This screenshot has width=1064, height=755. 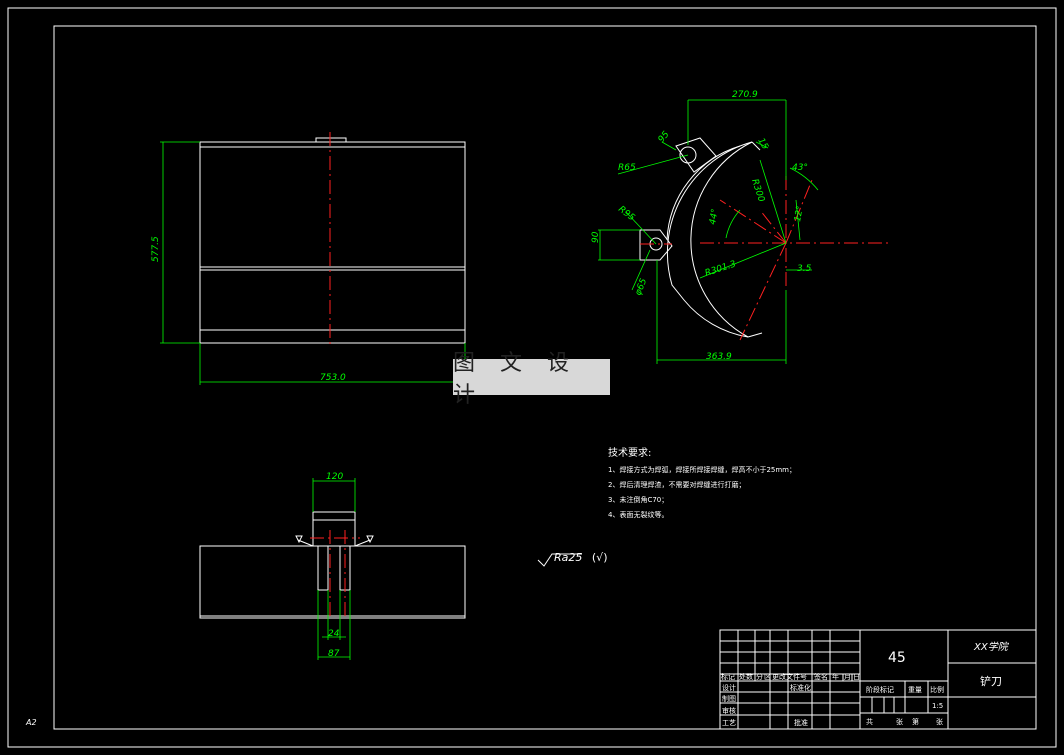 What do you see at coordinates (568, 557) in the screenshot?
I see `roughness-value: Ra25` at bounding box center [568, 557].